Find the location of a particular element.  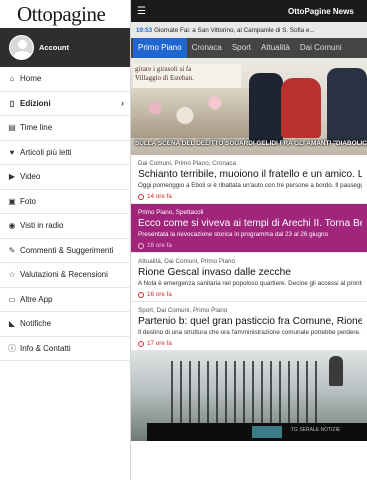

sidebar-item-label: Video is located at coordinates (30, 177).